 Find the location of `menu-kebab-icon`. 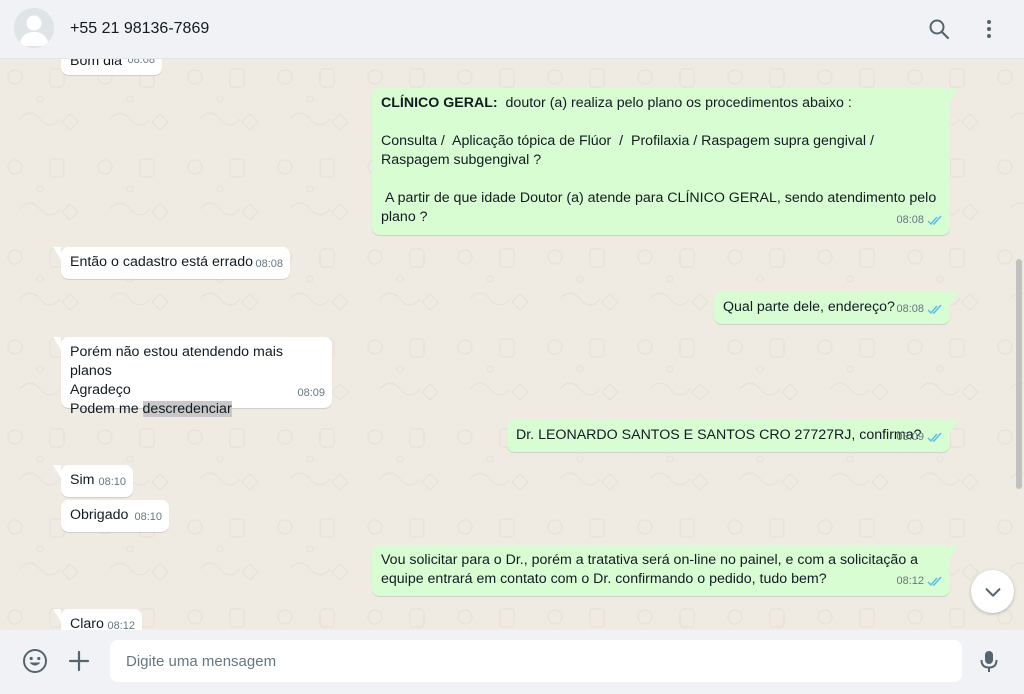

menu-kebab-icon is located at coordinates (989, 29).